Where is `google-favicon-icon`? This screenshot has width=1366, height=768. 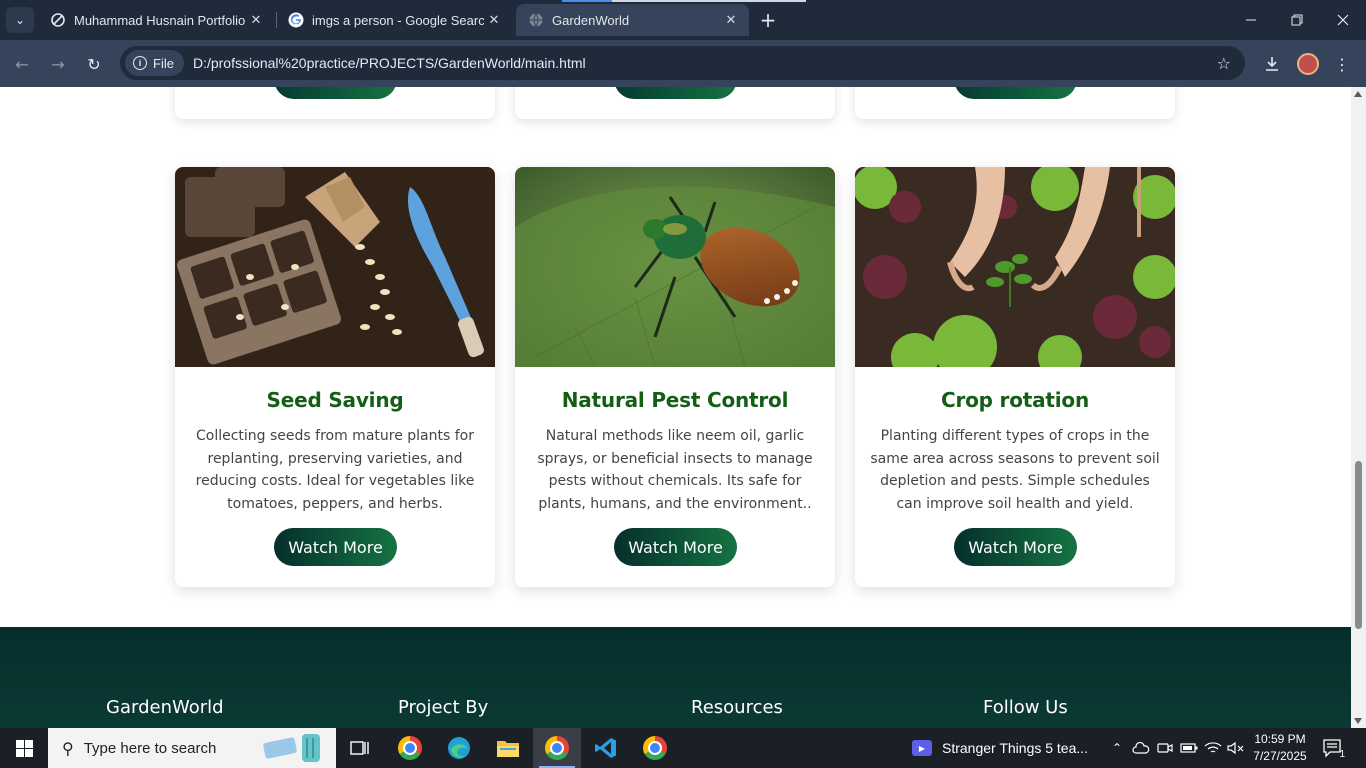
google-favicon-icon is located at coordinates (296, 20).